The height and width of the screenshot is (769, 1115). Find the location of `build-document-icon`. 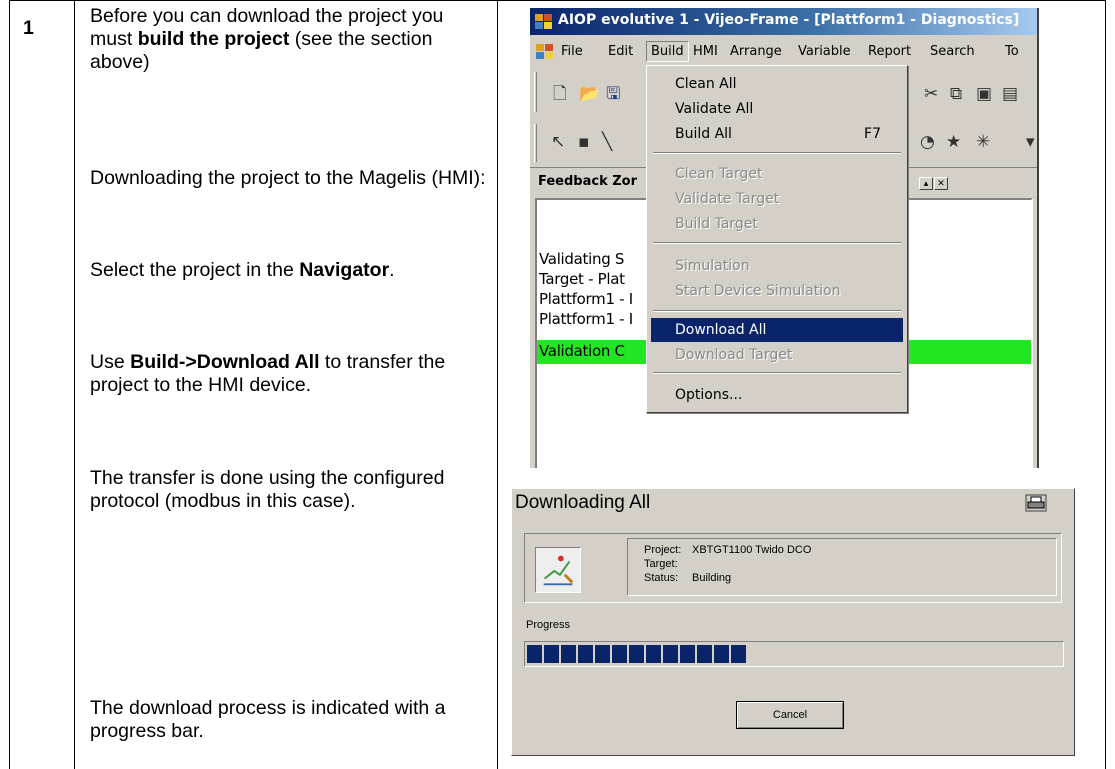

build-document-icon is located at coordinates (558, 570).